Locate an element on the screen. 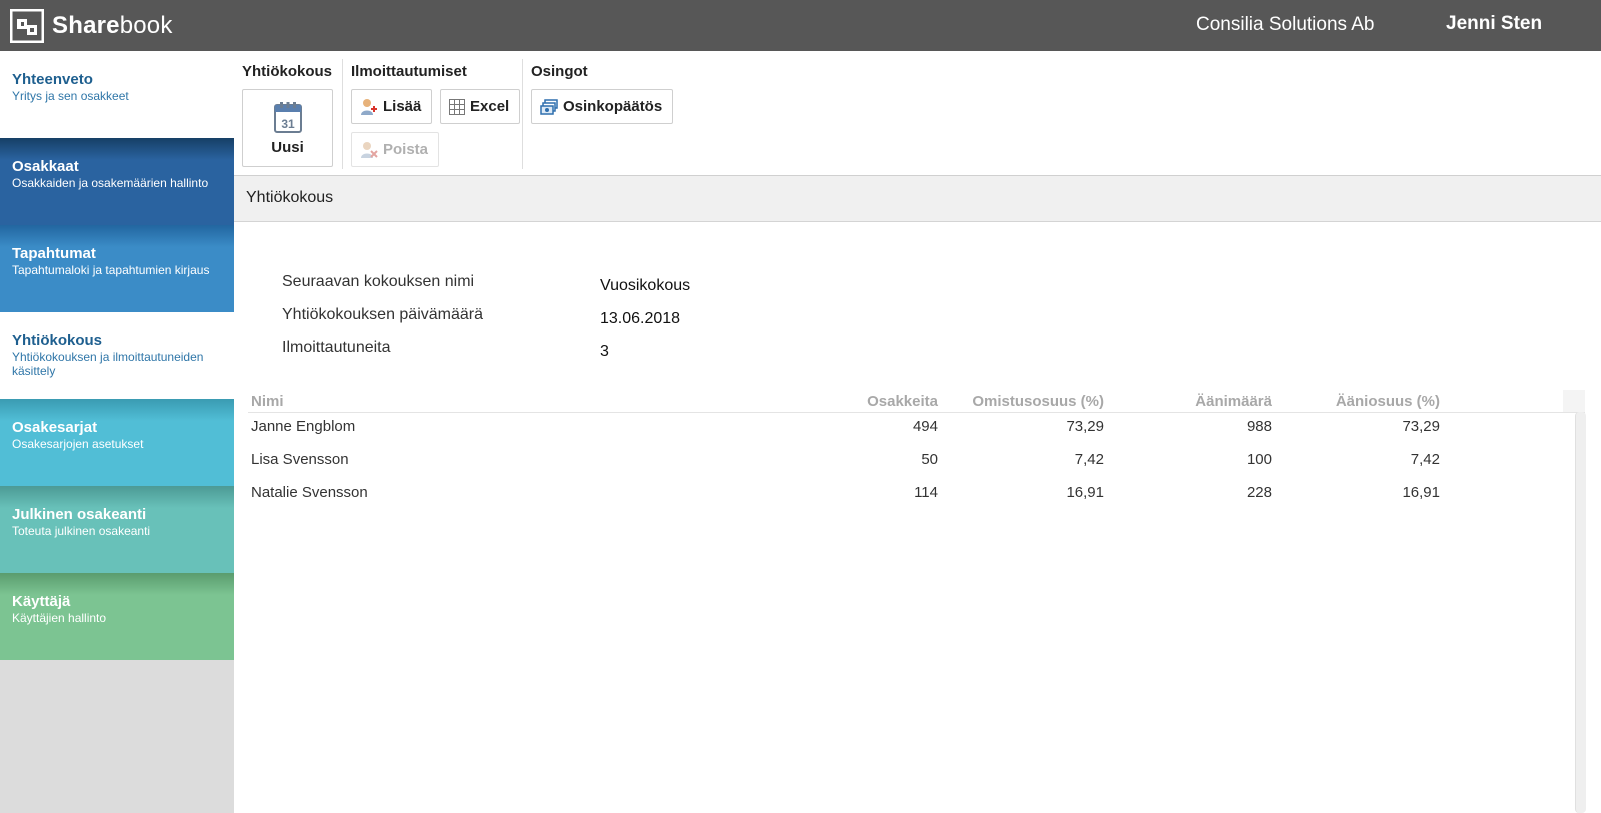  remove-label: Poista is located at coordinates (406, 149).